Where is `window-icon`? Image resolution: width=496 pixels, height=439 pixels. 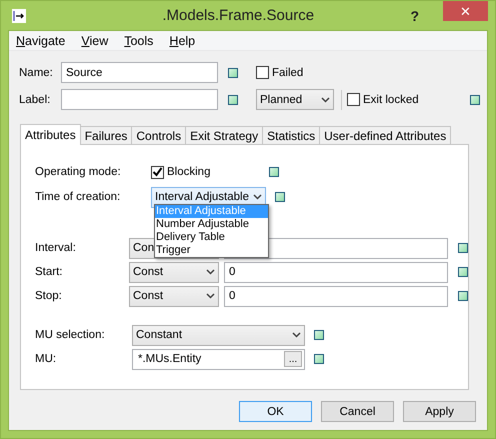 window-icon is located at coordinates (19, 15).